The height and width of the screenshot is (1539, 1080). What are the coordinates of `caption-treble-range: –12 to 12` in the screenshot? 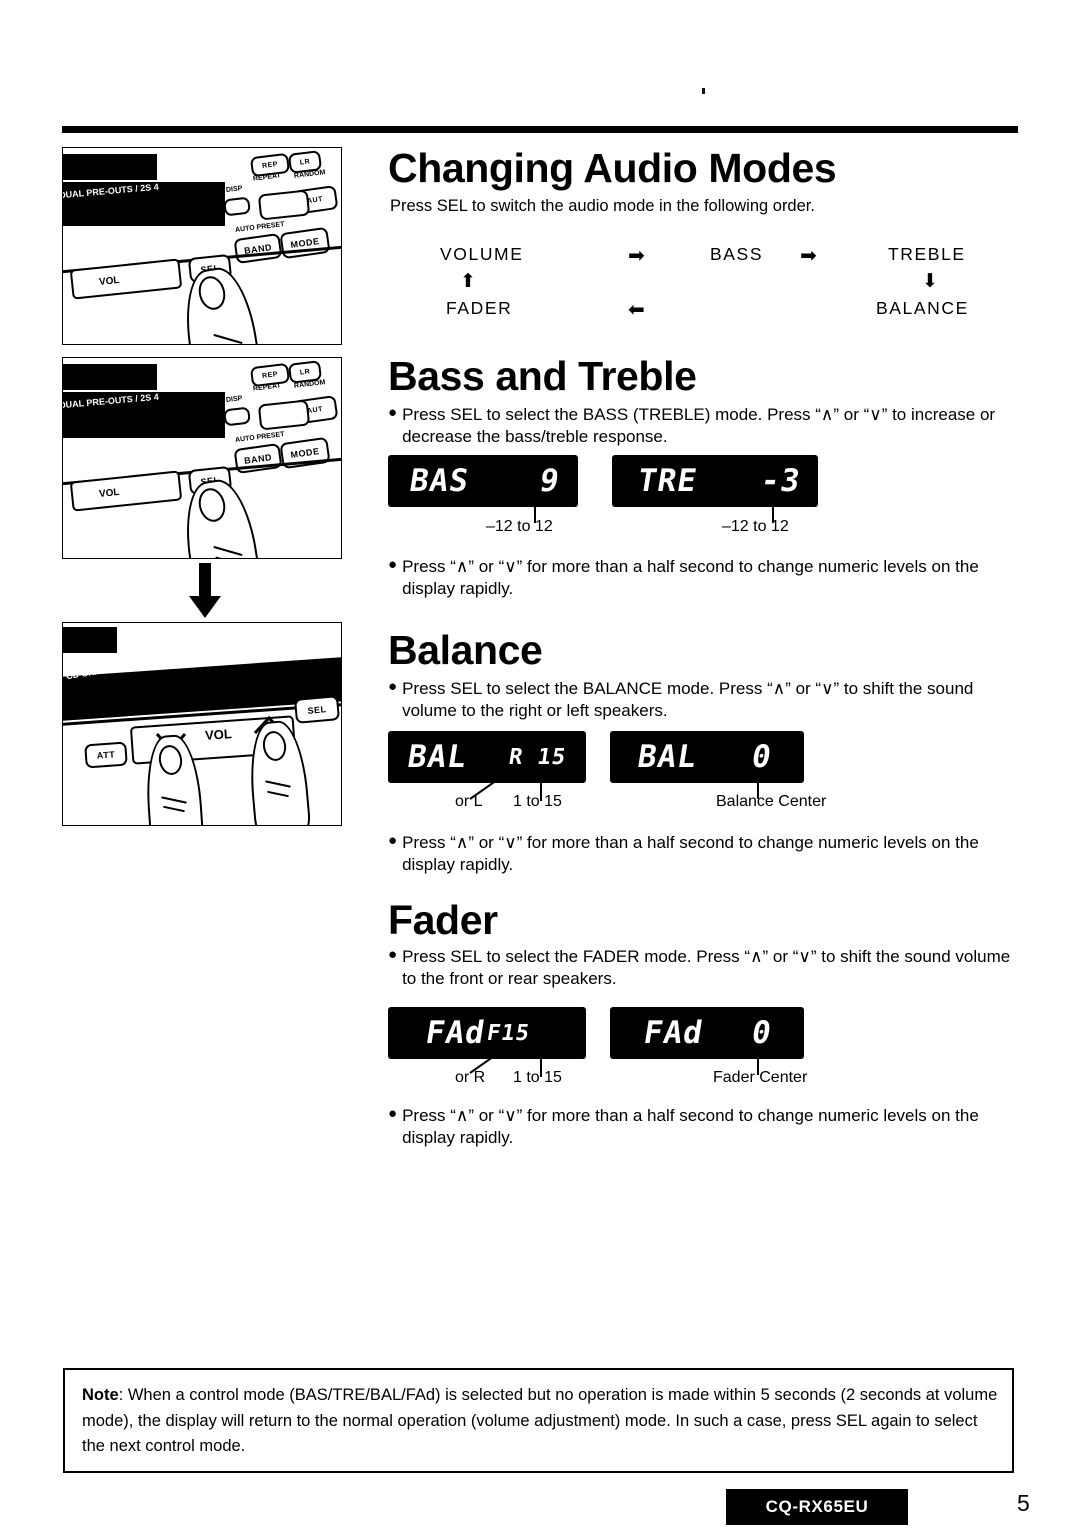 It's located at (755, 526).